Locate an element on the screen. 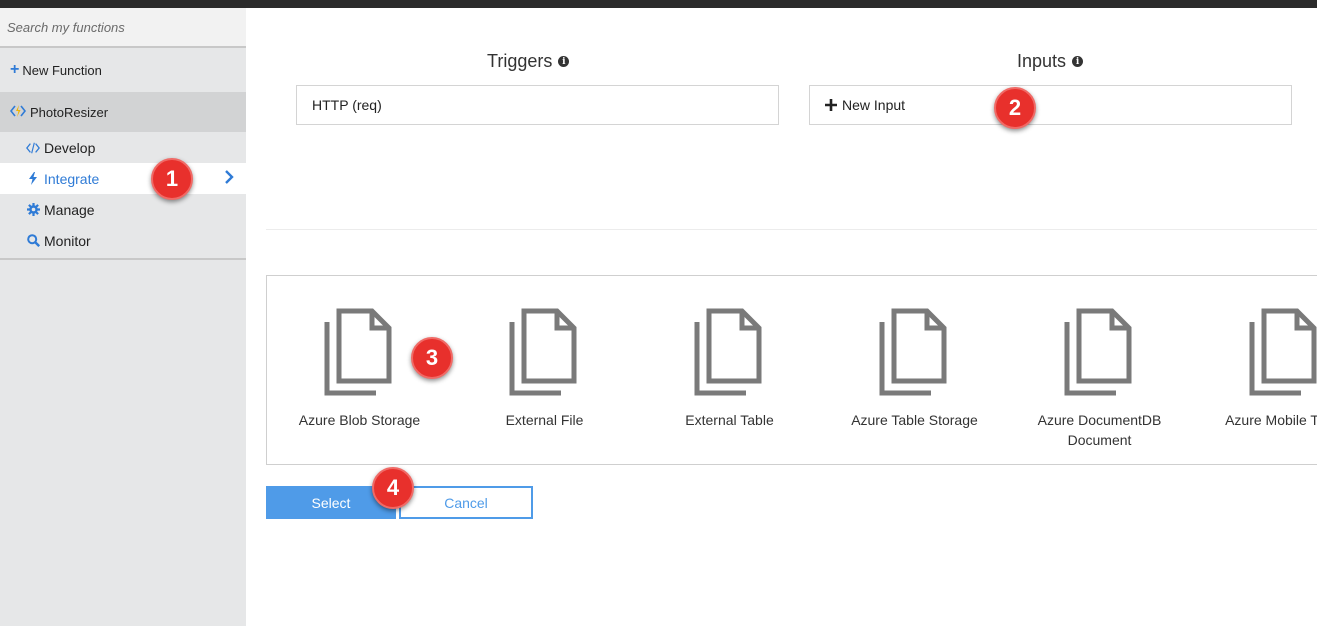  nav-item-develop: Develop is located at coordinates (123, 147).